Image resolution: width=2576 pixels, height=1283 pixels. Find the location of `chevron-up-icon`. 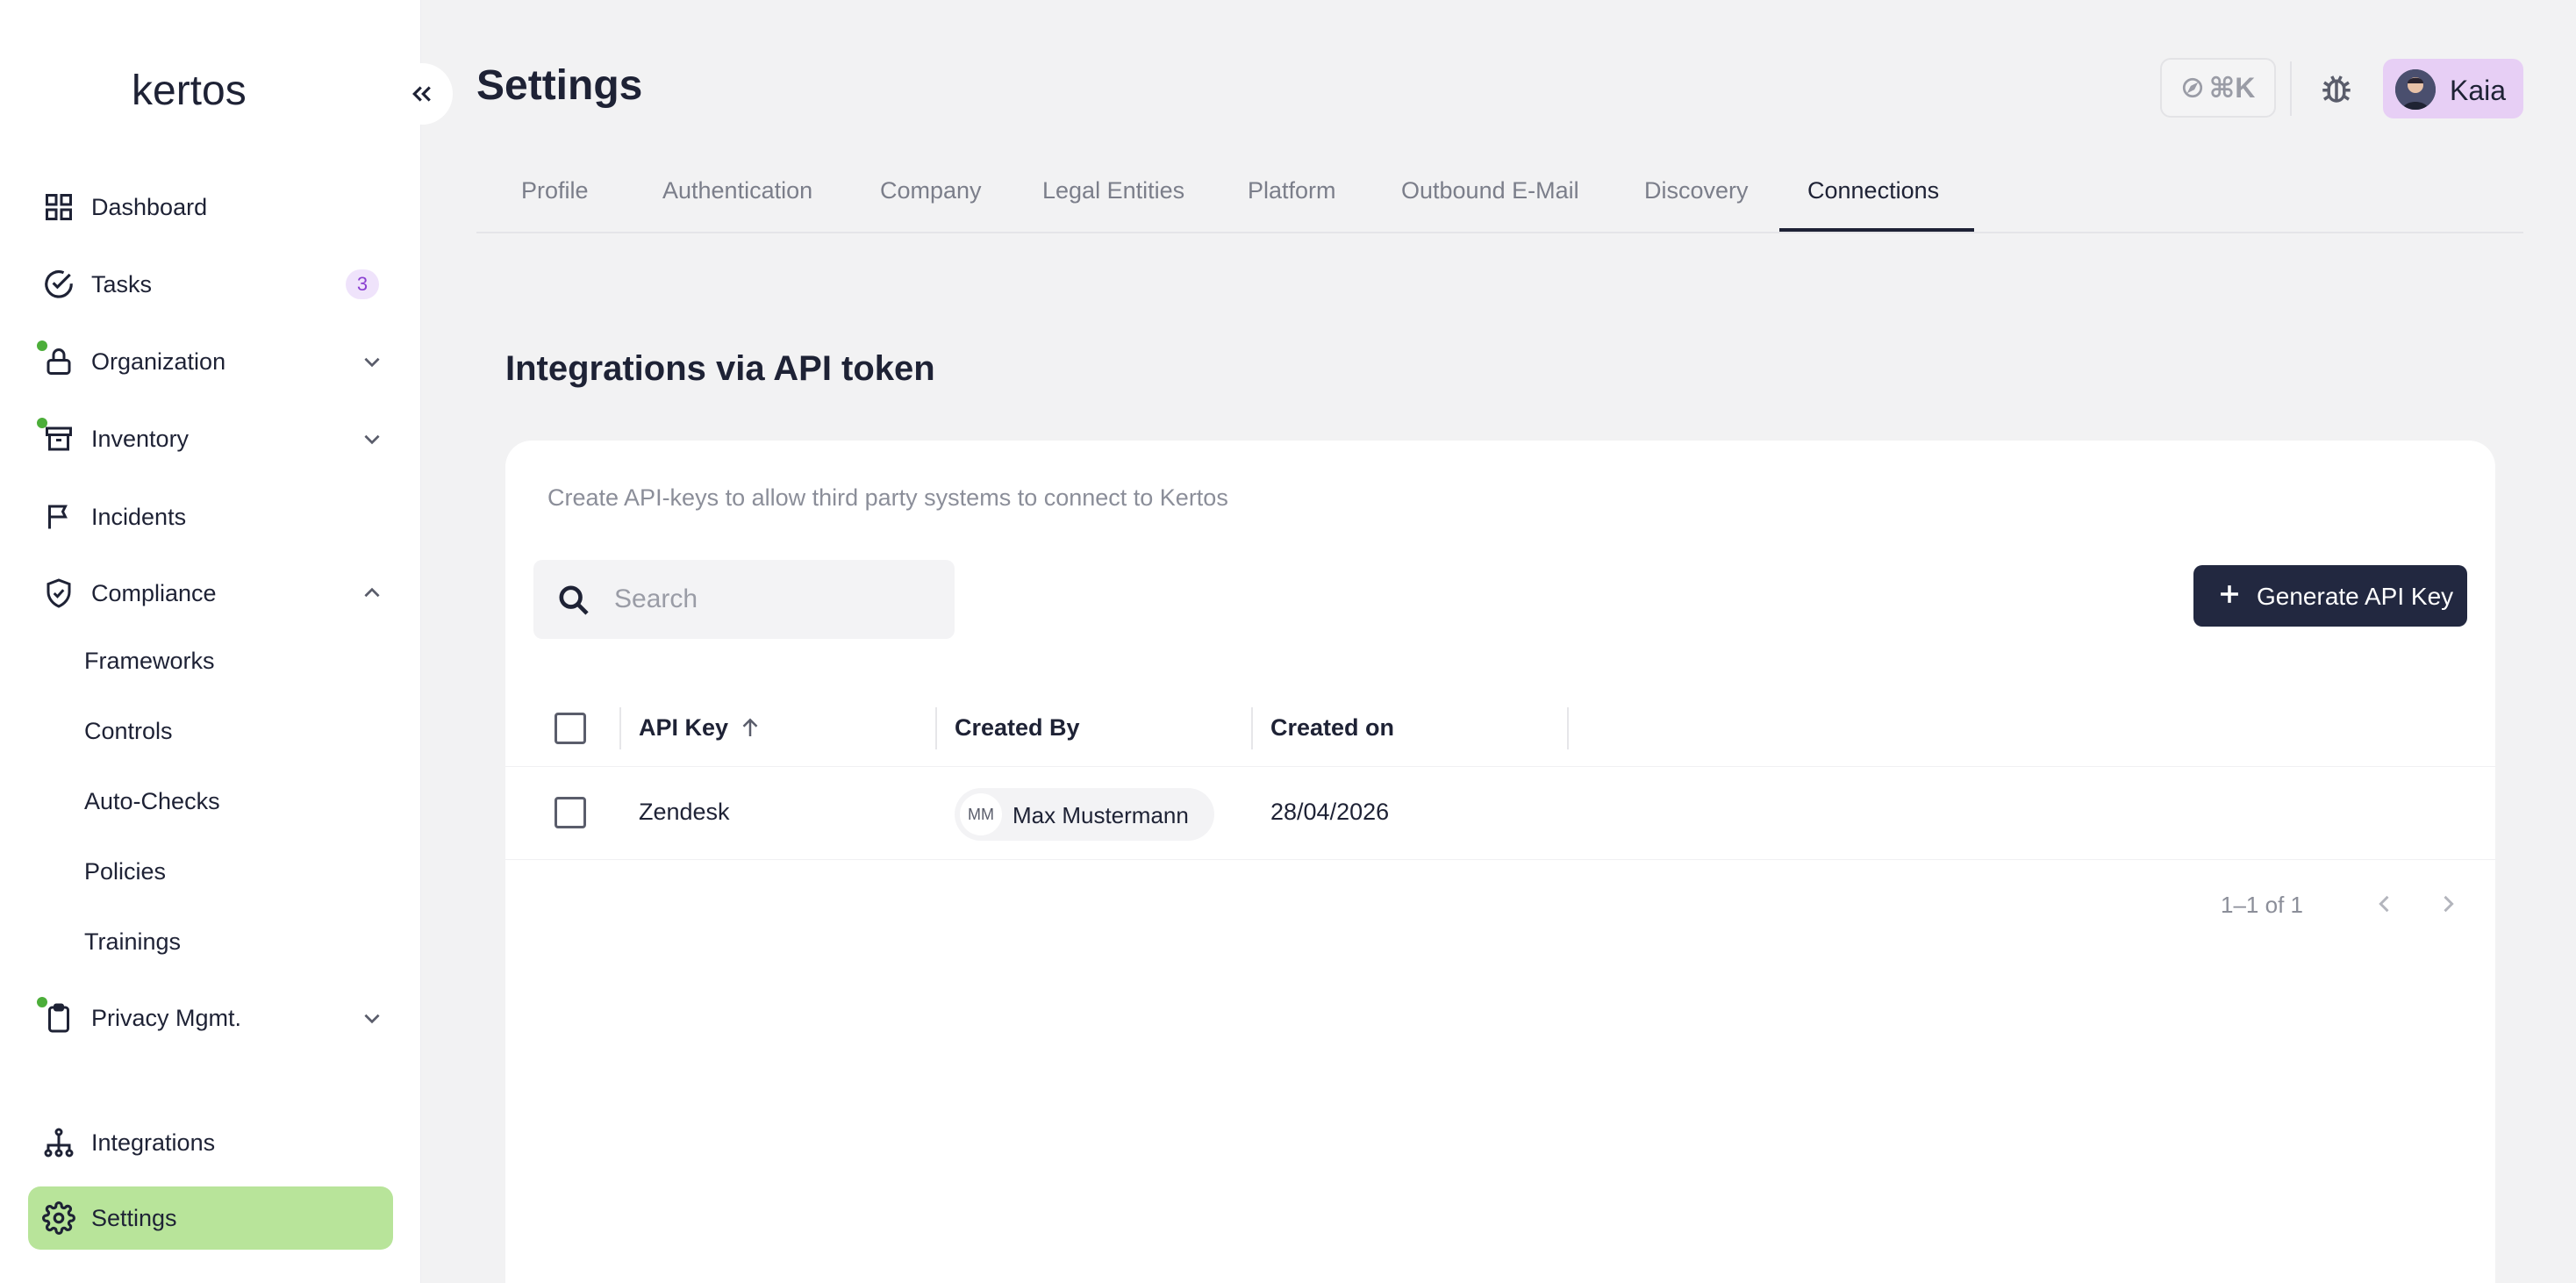

chevron-up-icon is located at coordinates (372, 593).